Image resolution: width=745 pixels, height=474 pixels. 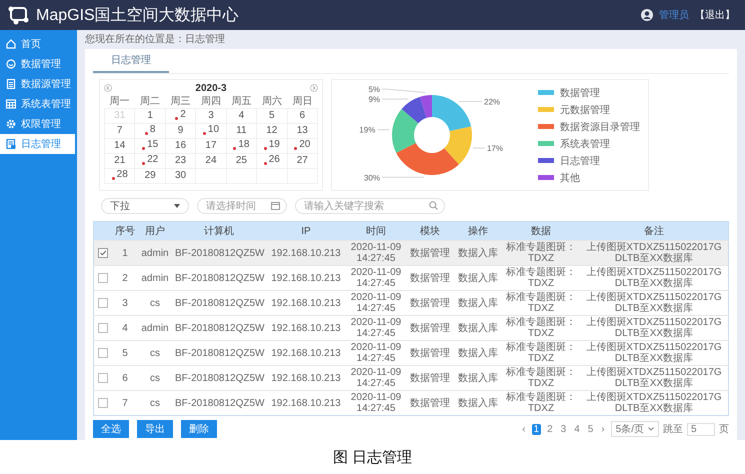 What do you see at coordinates (302, 116) in the screenshot?
I see `calendar-day: 6` at bounding box center [302, 116].